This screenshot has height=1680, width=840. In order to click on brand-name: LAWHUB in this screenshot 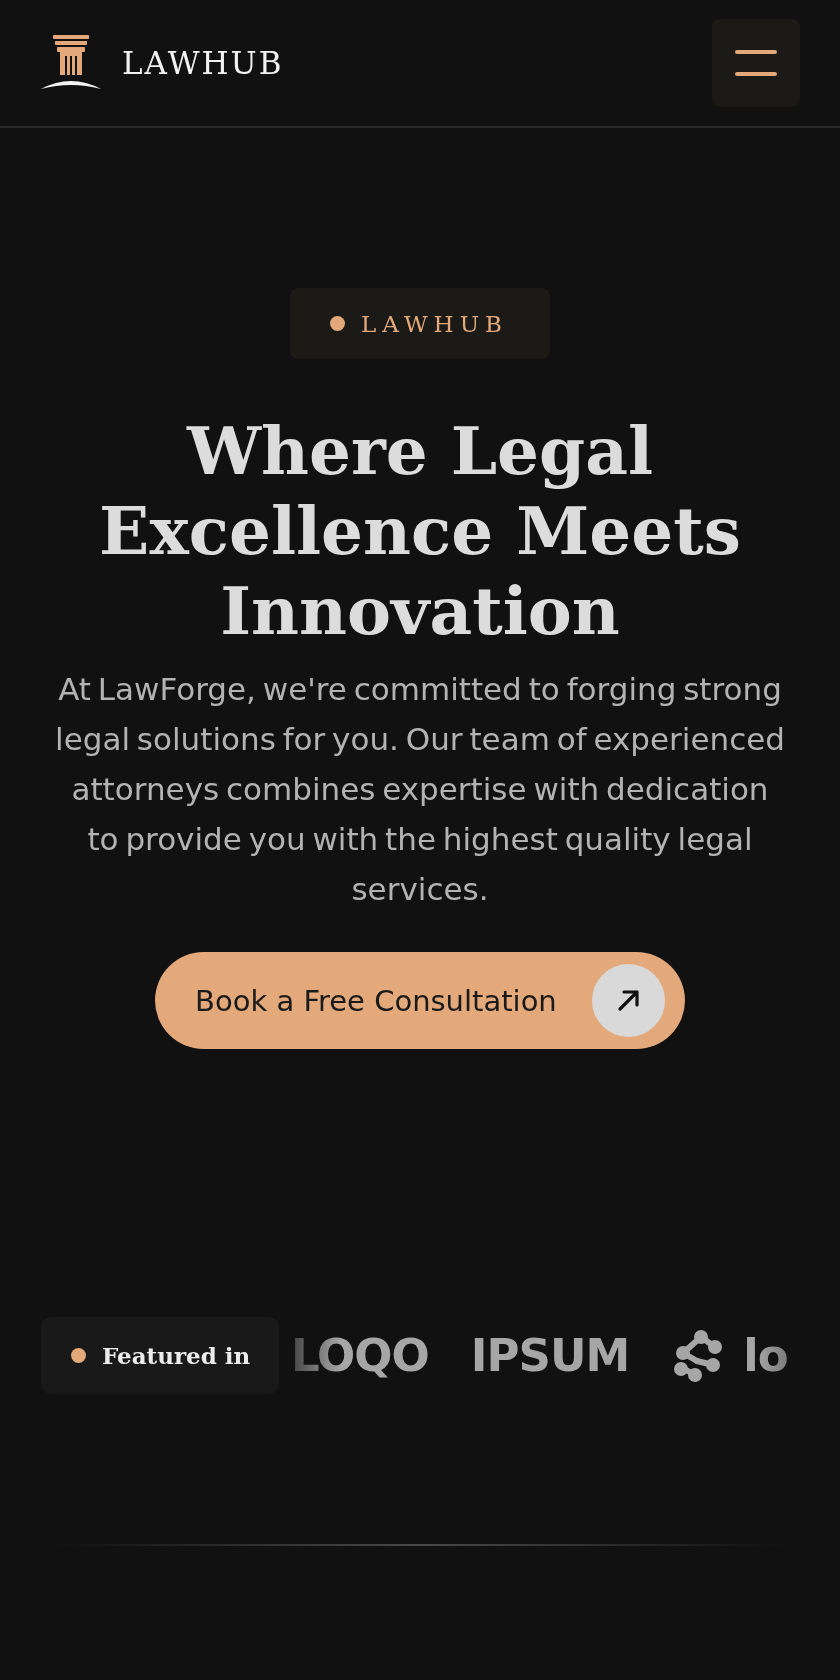, I will do `click(203, 63)`.